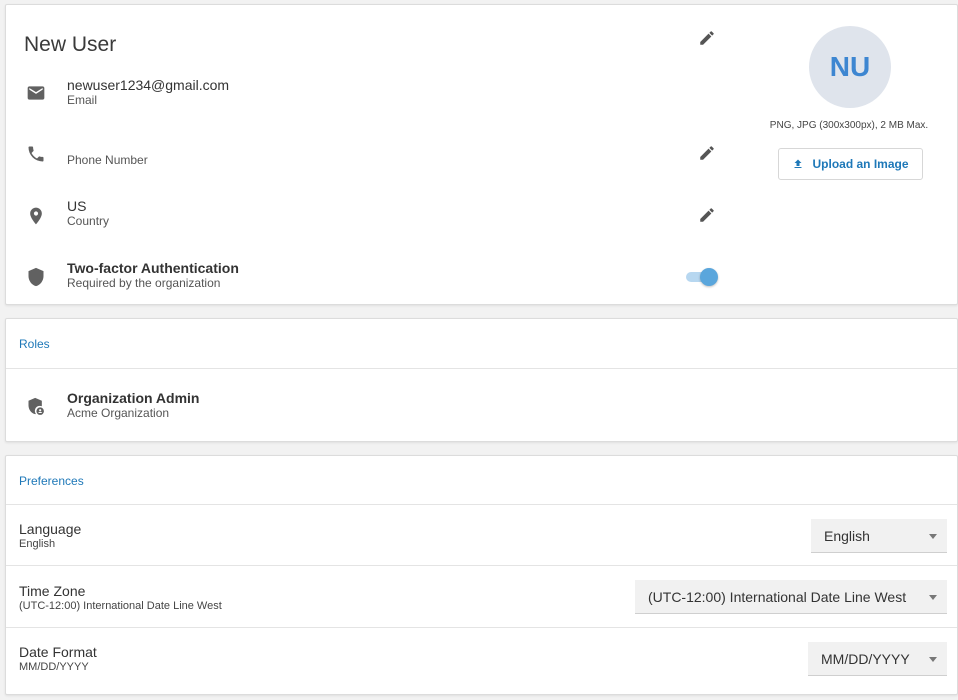 The height and width of the screenshot is (700, 958). I want to click on language-select: English, so click(879, 536).